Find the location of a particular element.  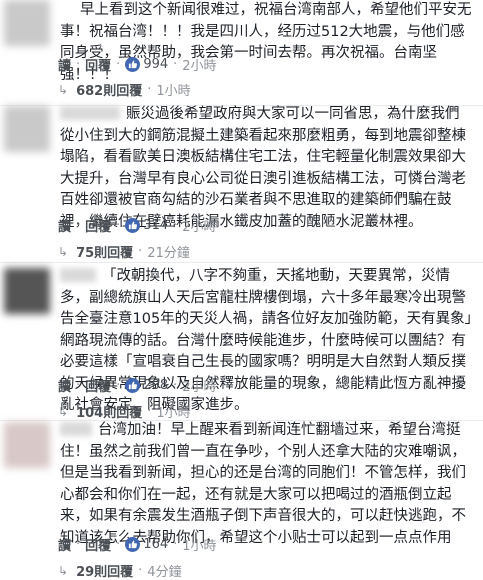

view-replies-link: ↳ 29則回覆 · 4分鐘 is located at coordinates (120, 570).